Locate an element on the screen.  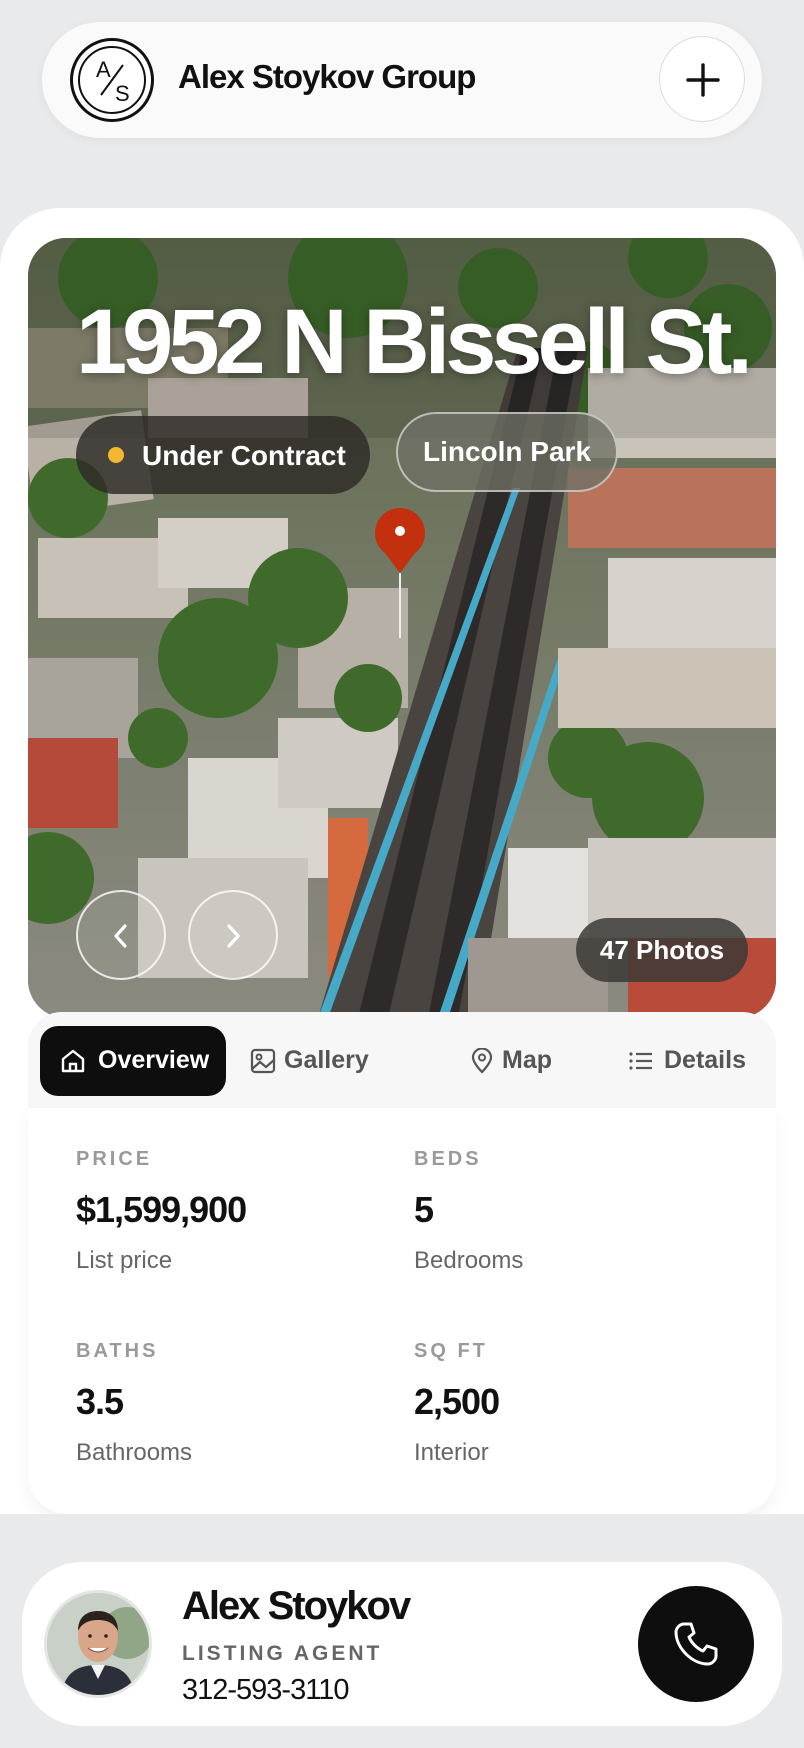
phone-icon is located at coordinates (696, 1644).